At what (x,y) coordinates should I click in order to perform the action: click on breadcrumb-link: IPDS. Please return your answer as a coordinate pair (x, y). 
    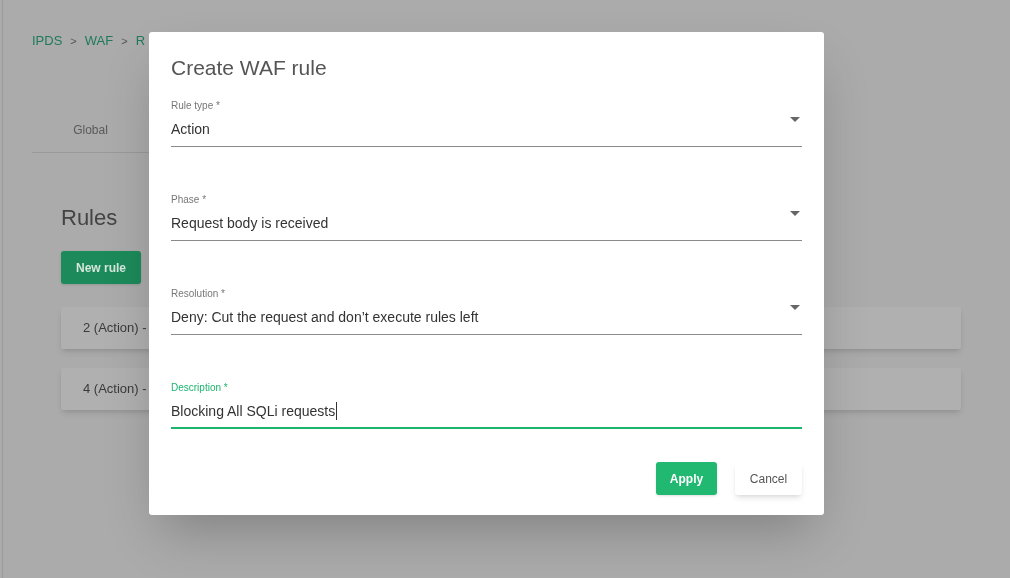
    Looking at the image, I should click on (47, 41).